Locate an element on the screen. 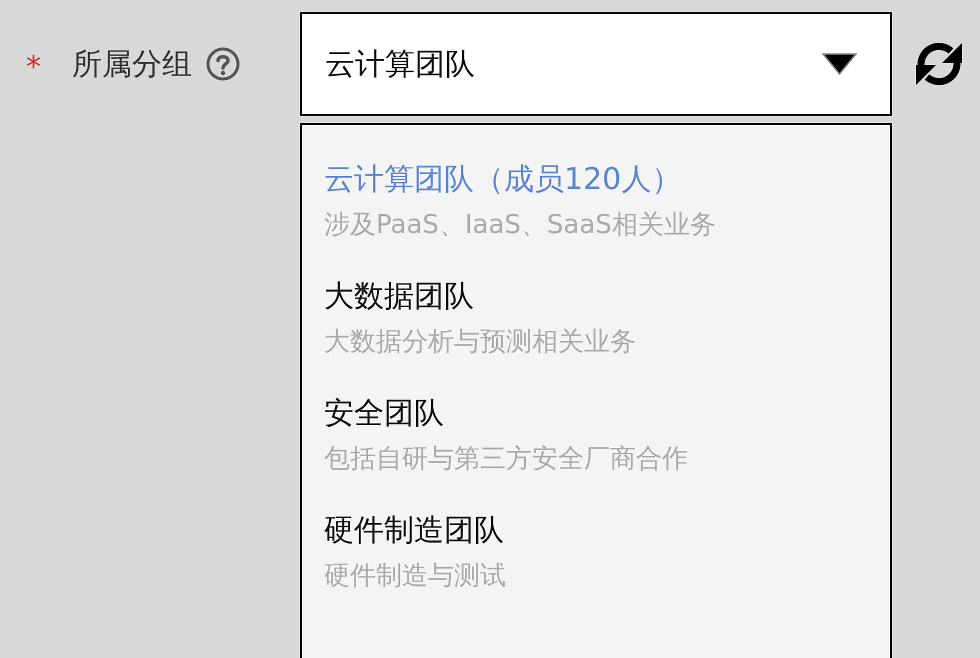 The width and height of the screenshot is (980, 658). refresh-button is located at coordinates (939, 64).